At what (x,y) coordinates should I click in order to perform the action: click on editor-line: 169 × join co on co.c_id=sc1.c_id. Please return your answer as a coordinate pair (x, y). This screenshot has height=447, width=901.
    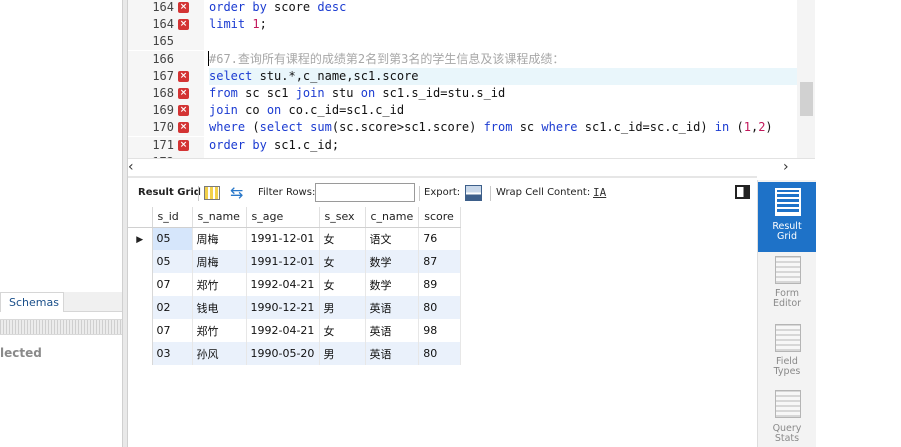
    Looking at the image, I should click on (463, 111).